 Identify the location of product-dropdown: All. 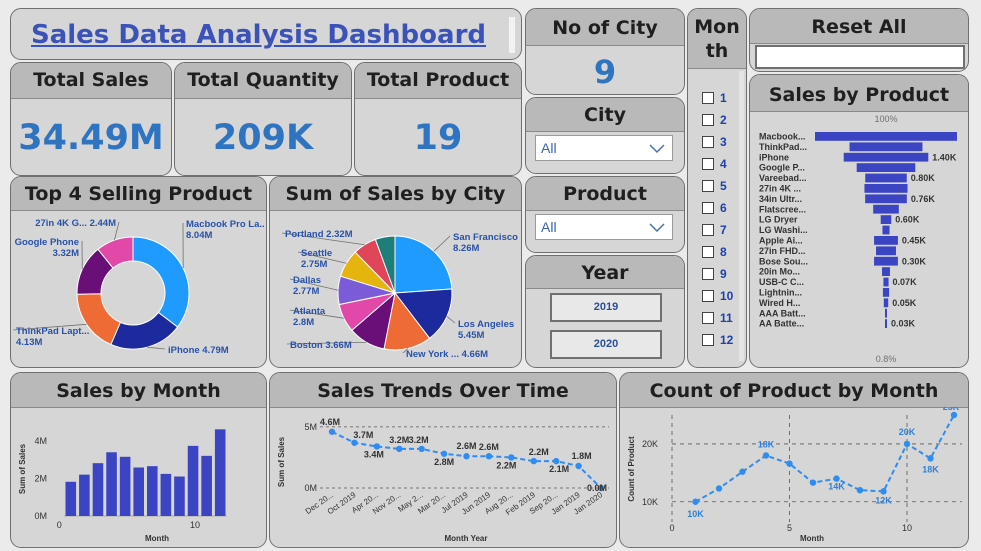
(604, 227).